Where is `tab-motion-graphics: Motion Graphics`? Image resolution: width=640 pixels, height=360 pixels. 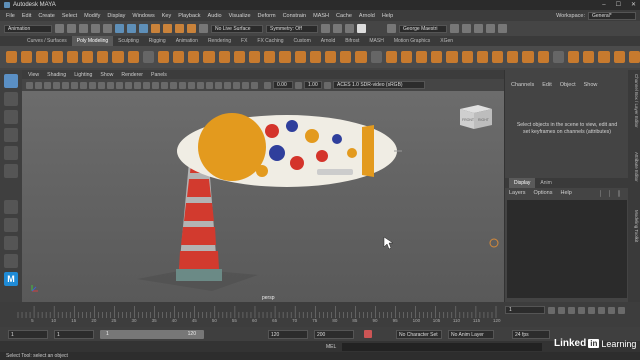 tab-motion-graphics: Motion Graphics is located at coordinates (412, 41).